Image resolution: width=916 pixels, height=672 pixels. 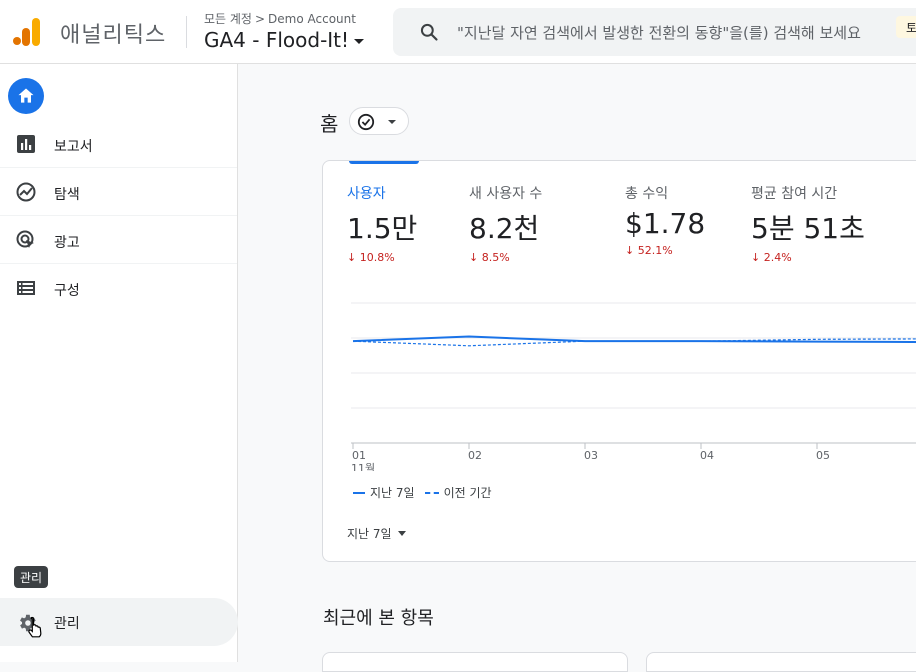 What do you see at coordinates (392, 493) in the screenshot?
I see `legend-current: 지난 7일` at bounding box center [392, 493].